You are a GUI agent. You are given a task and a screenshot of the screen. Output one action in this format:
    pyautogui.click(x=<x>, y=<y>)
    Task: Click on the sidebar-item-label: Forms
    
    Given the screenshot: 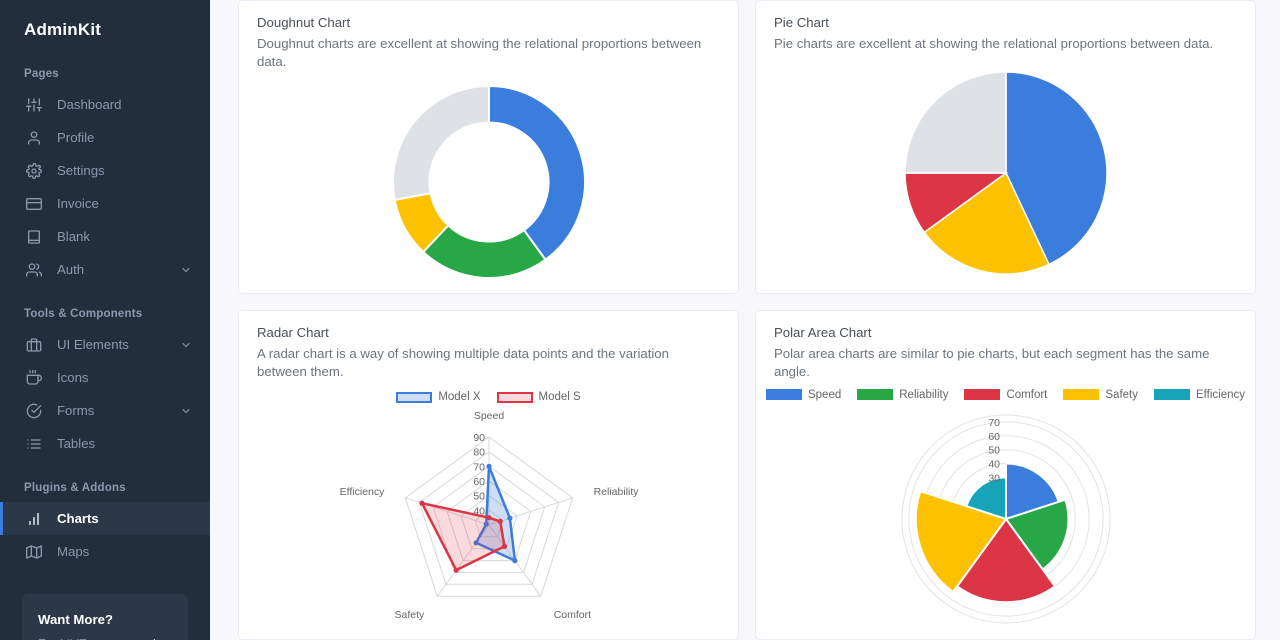 What is the action you would take?
    pyautogui.click(x=76, y=410)
    